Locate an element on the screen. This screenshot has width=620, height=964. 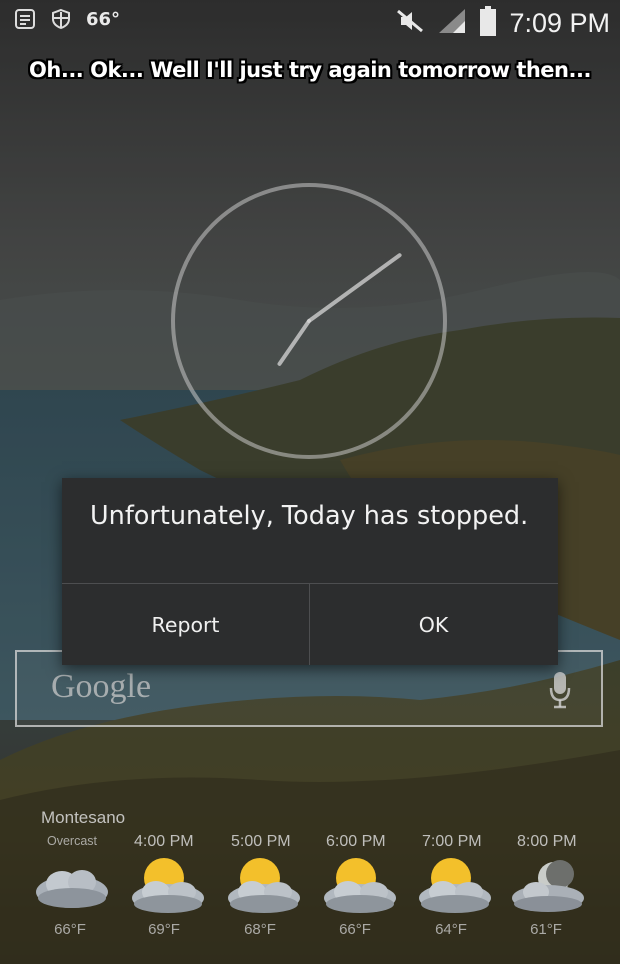
weather-condition: Overcast is located at coordinates (72, 841).